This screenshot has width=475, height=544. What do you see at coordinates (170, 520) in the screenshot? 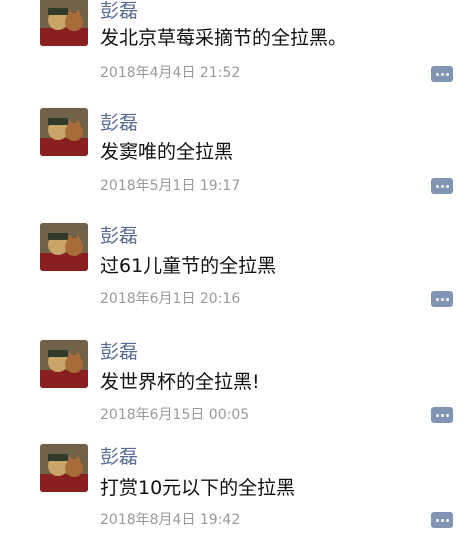
I see `post-time: 2018年8月4日 19:42` at bounding box center [170, 520].